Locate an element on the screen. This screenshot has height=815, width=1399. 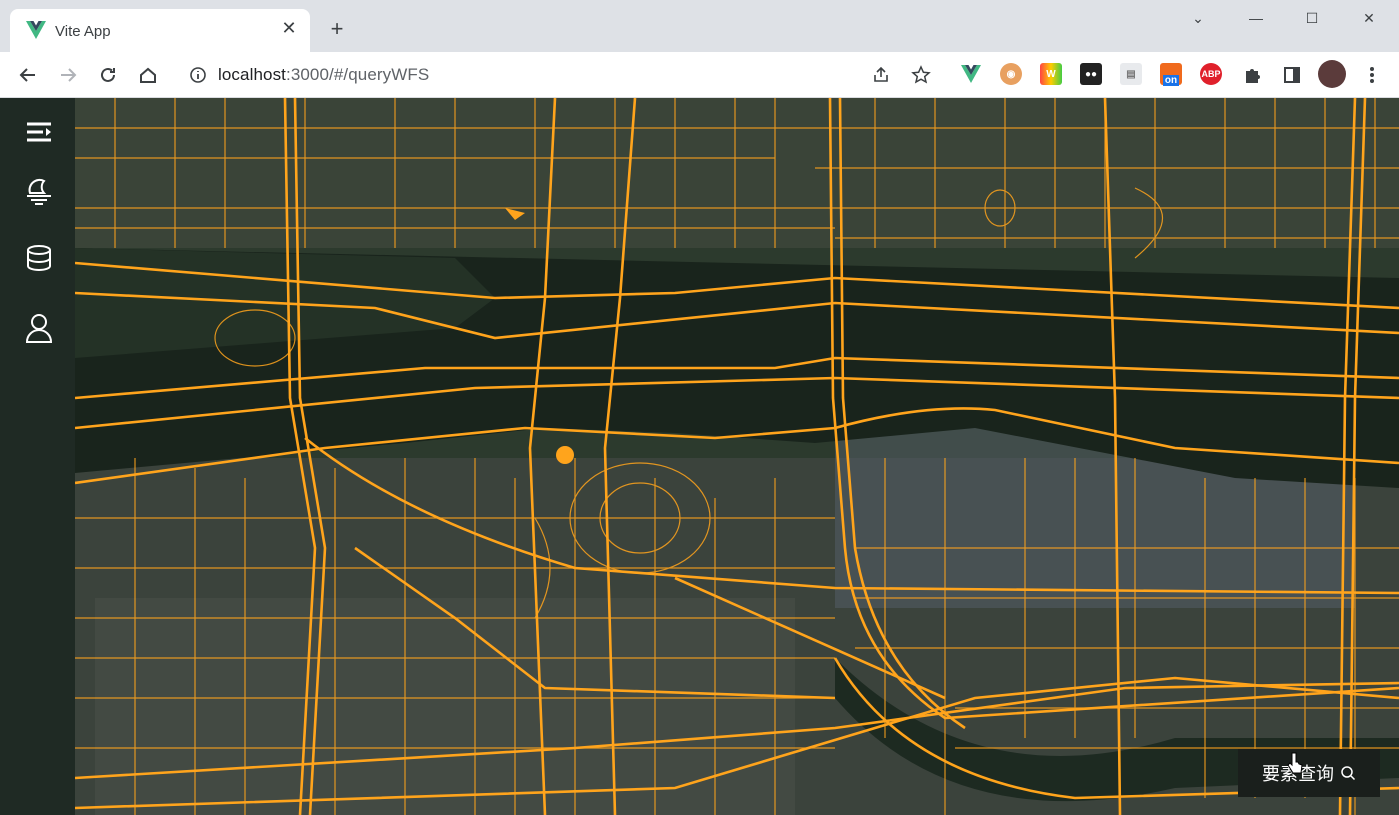
database-icon is located at coordinates (39, 258).